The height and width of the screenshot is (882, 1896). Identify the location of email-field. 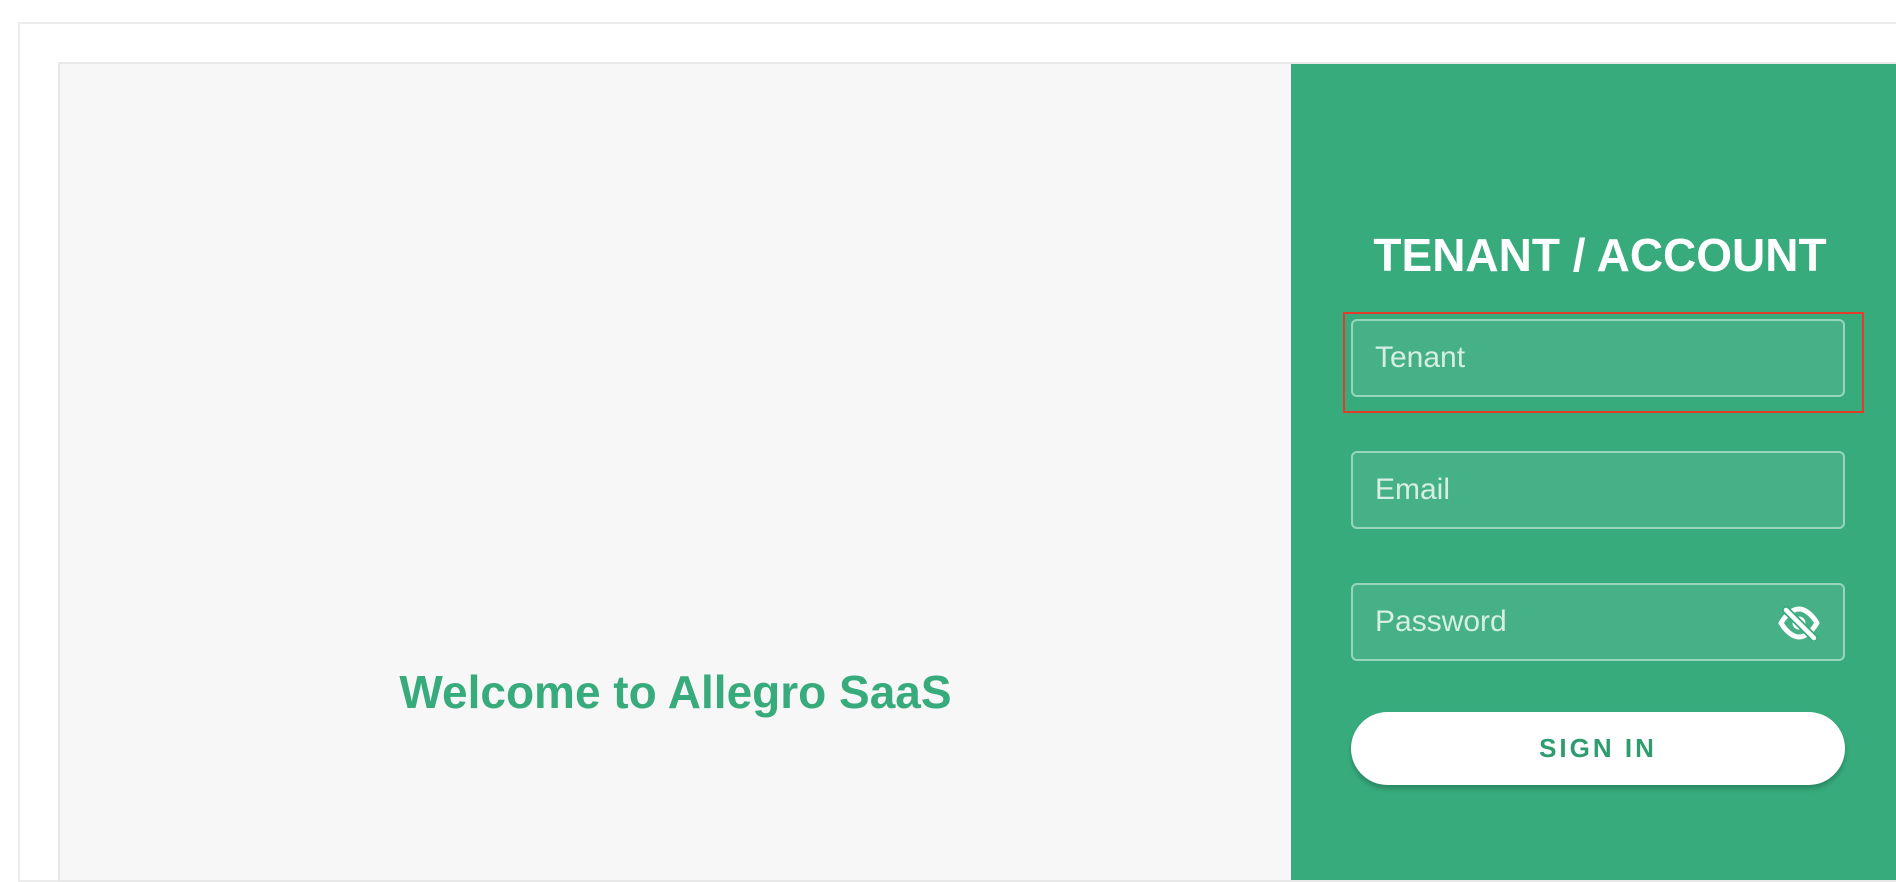
(1598, 490).